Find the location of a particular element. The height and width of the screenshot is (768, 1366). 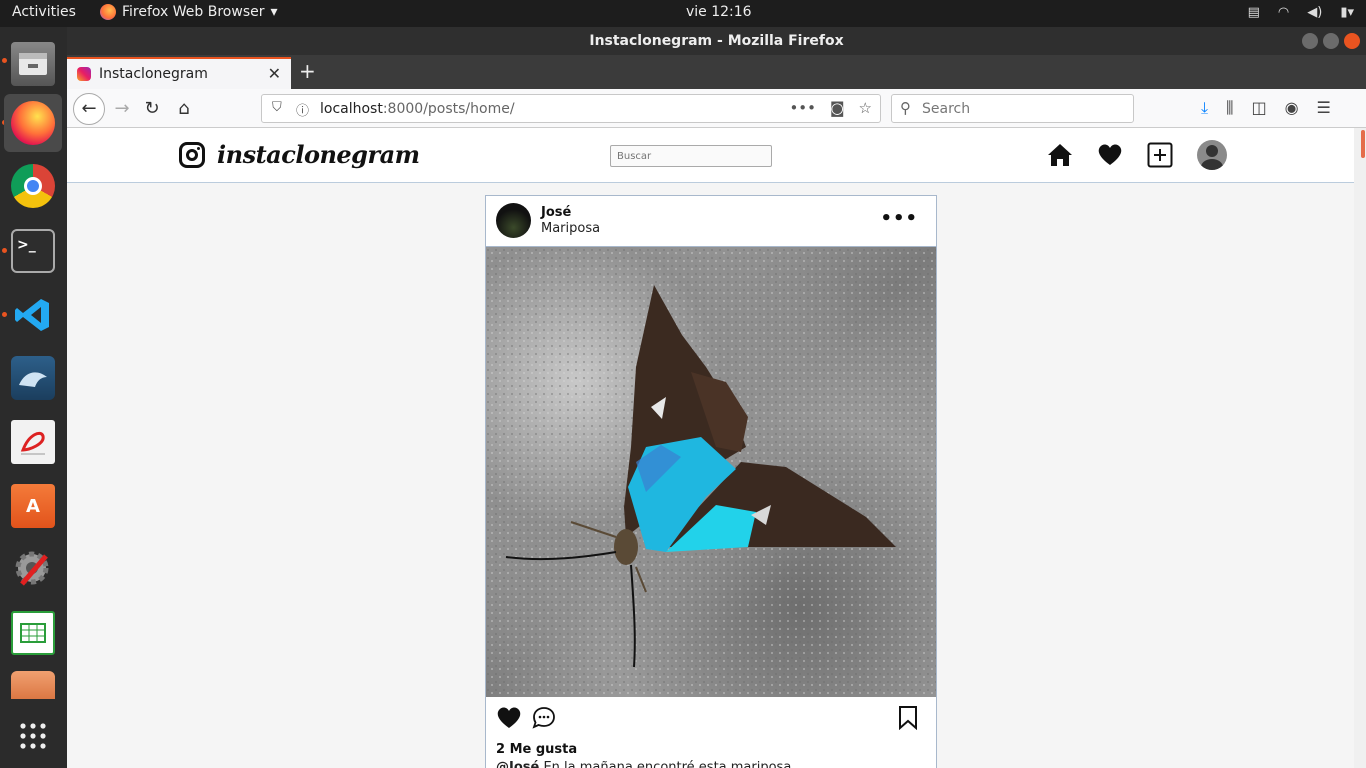

window-title: Instaclonegram - Mozilla Firefox is located at coordinates (716, 41).